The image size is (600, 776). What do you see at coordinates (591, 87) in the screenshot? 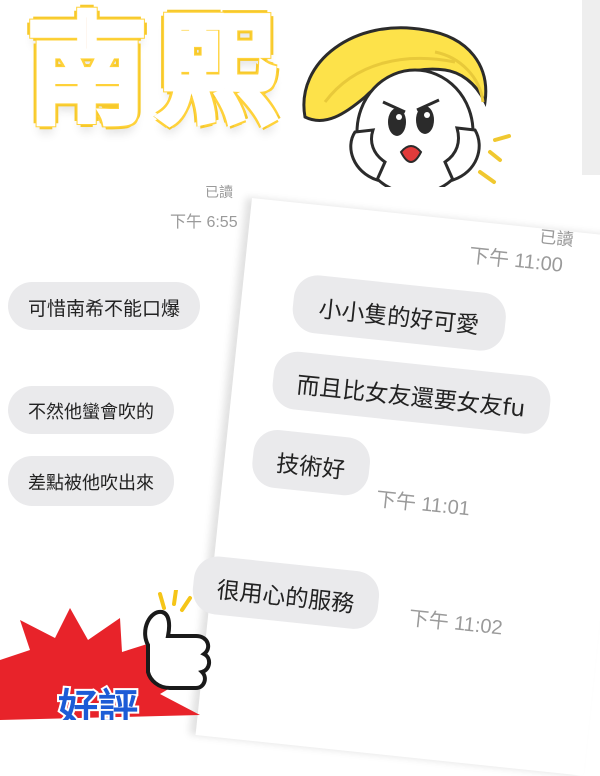
I see `background-strip` at bounding box center [591, 87].